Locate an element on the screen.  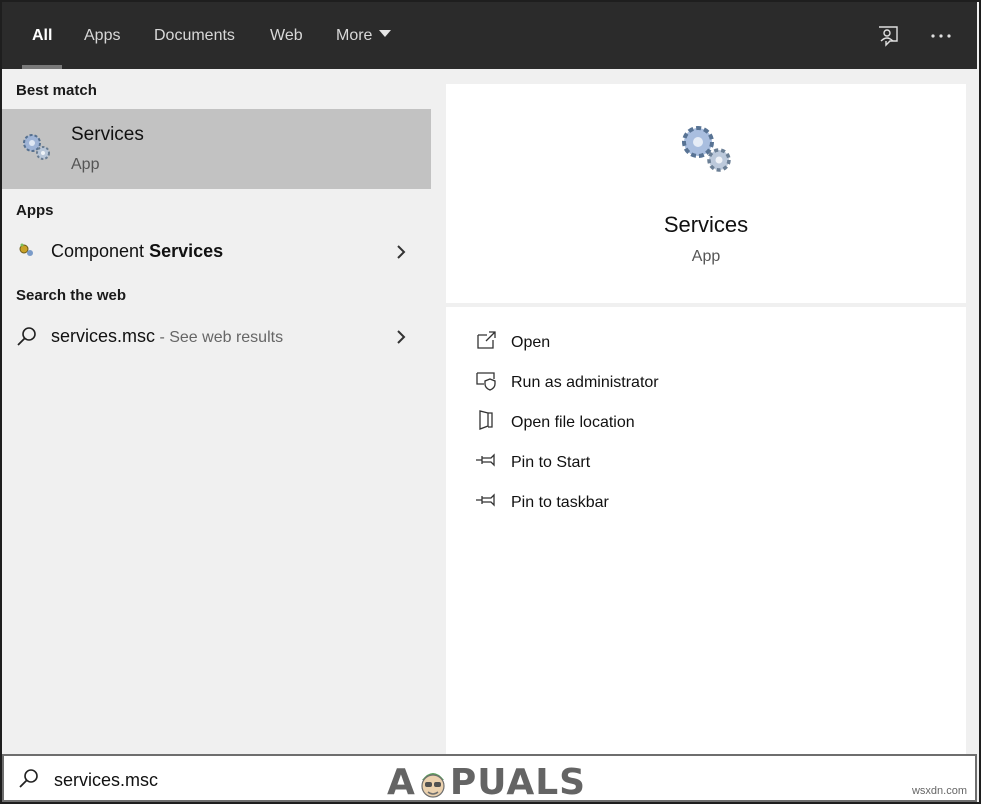
action-open-label: Open is located at coordinates (531, 342).